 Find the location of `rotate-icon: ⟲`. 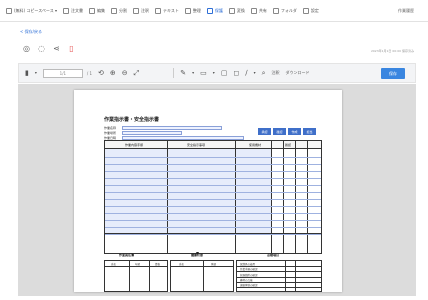

rotate-icon: ⟲ is located at coordinates (101, 73).